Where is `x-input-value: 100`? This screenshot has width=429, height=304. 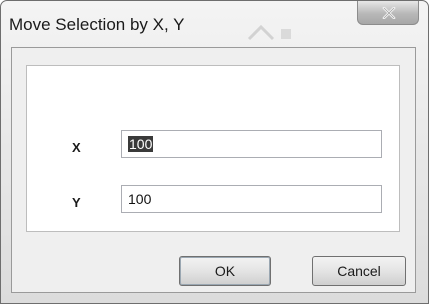
x-input-value: 100 is located at coordinates (141, 144).